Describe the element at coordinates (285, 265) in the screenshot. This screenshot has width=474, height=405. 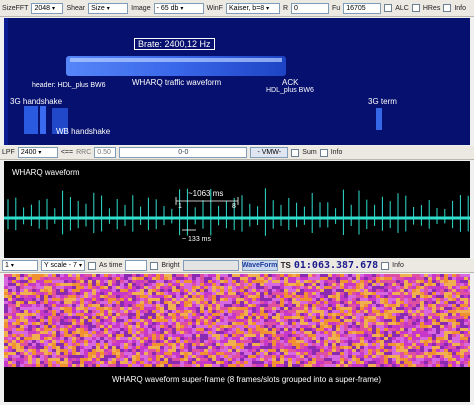
I see `ts-label: TS` at that location.